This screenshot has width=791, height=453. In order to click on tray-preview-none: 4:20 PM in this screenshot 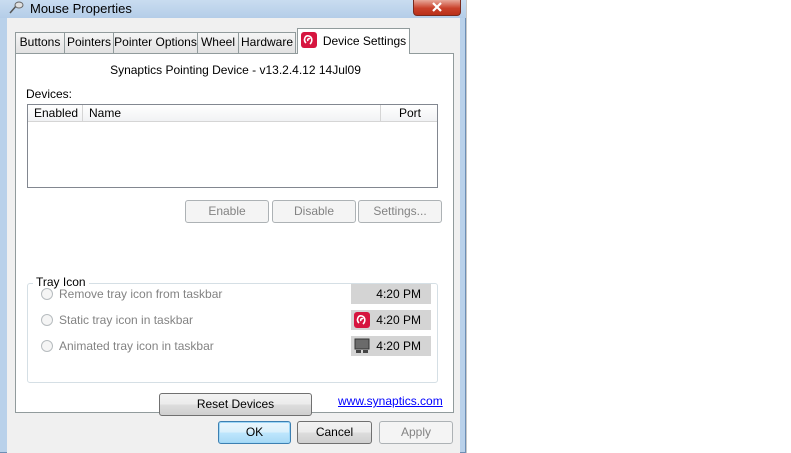, I will do `click(391, 294)`.